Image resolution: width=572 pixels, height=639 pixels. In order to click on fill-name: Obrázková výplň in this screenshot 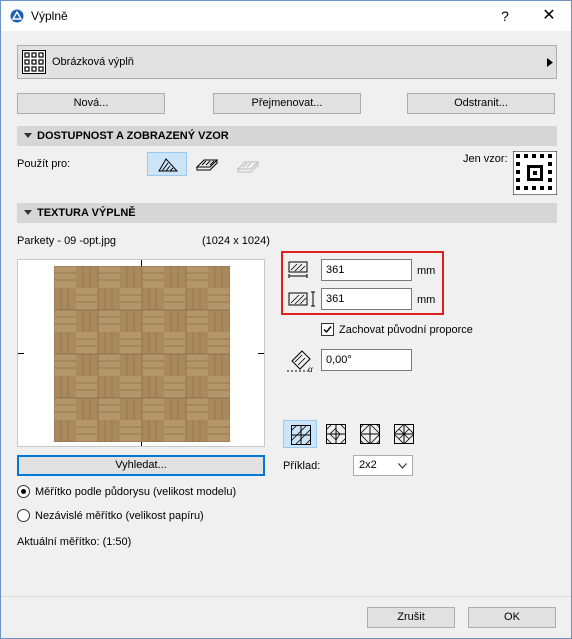, I will do `click(93, 62)`.